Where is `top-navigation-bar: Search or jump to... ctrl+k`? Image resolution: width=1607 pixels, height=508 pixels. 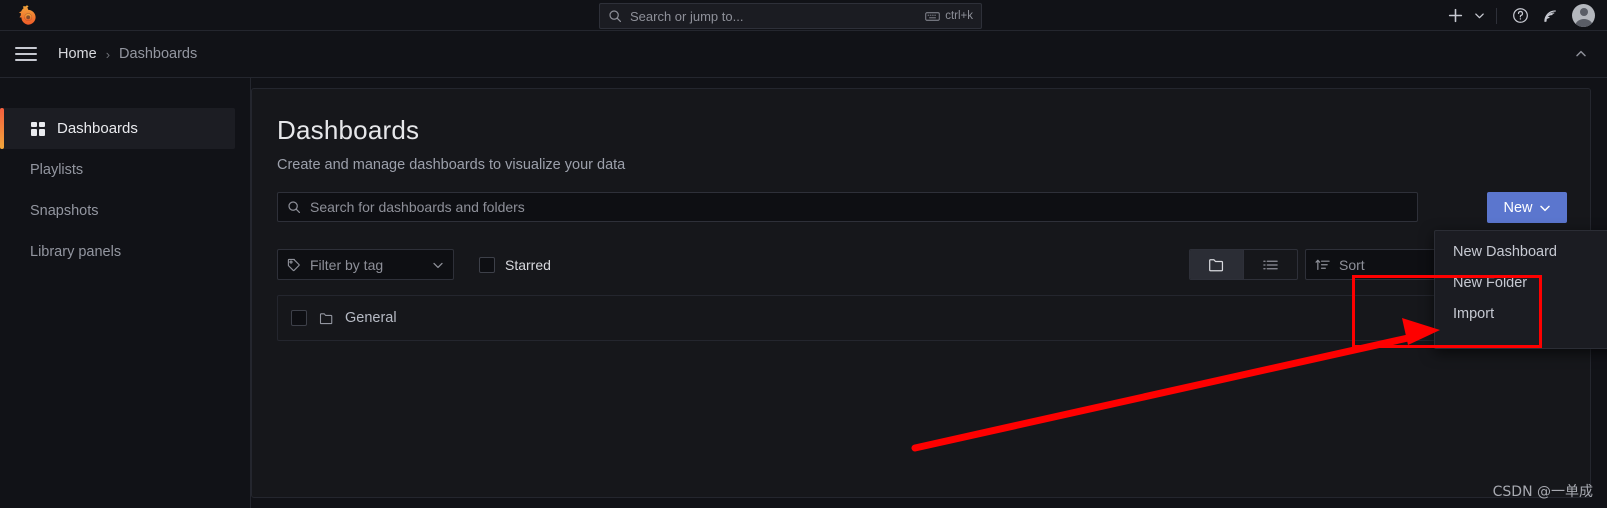 top-navigation-bar: Search or jump to... ctrl+k is located at coordinates (803, 15).